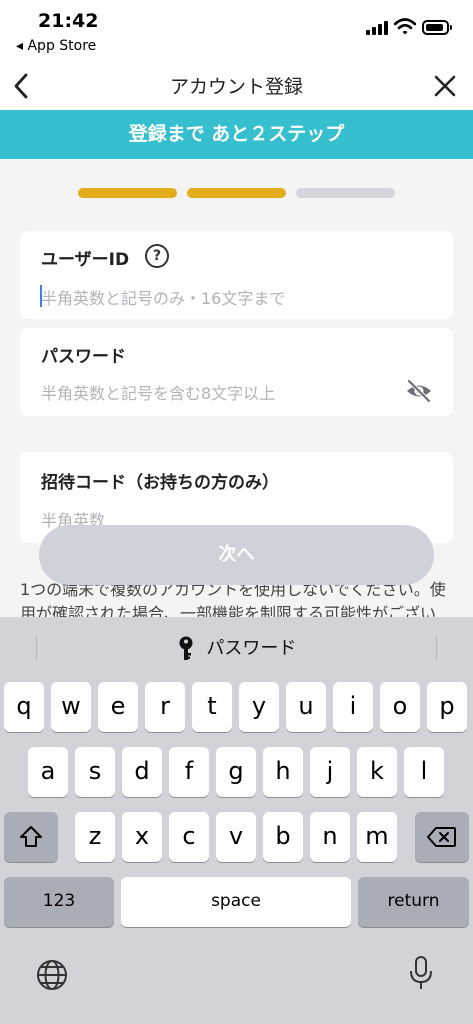  Describe the element at coordinates (419, 391) in the screenshot. I see `eye-off-icon` at that location.